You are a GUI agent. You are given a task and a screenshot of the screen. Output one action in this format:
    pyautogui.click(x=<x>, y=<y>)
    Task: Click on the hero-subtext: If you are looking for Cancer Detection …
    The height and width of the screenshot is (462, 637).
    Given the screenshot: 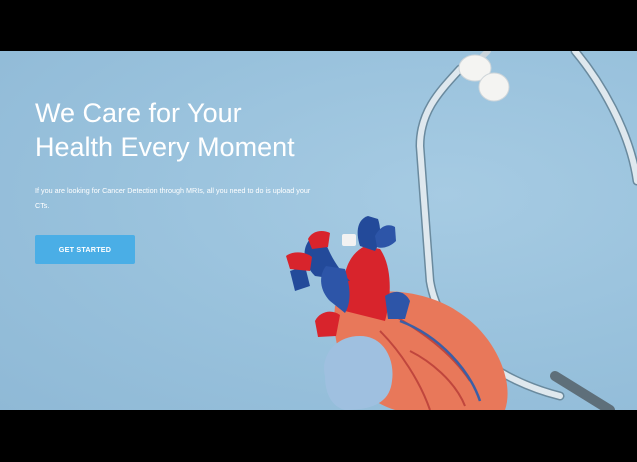 What is the action you would take?
    pyautogui.click(x=173, y=198)
    